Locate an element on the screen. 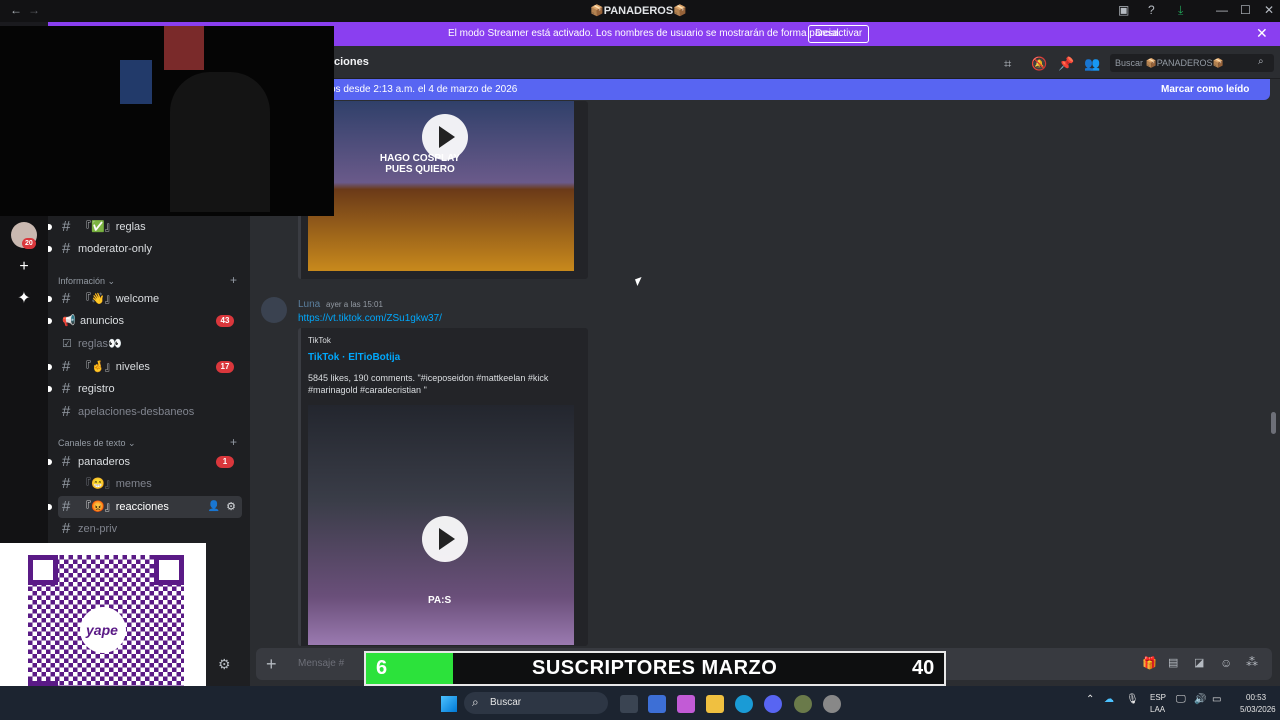 This screenshot has height=720, width=1280. channel-reglas-2: ☑ reglas👀 is located at coordinates (150, 344).